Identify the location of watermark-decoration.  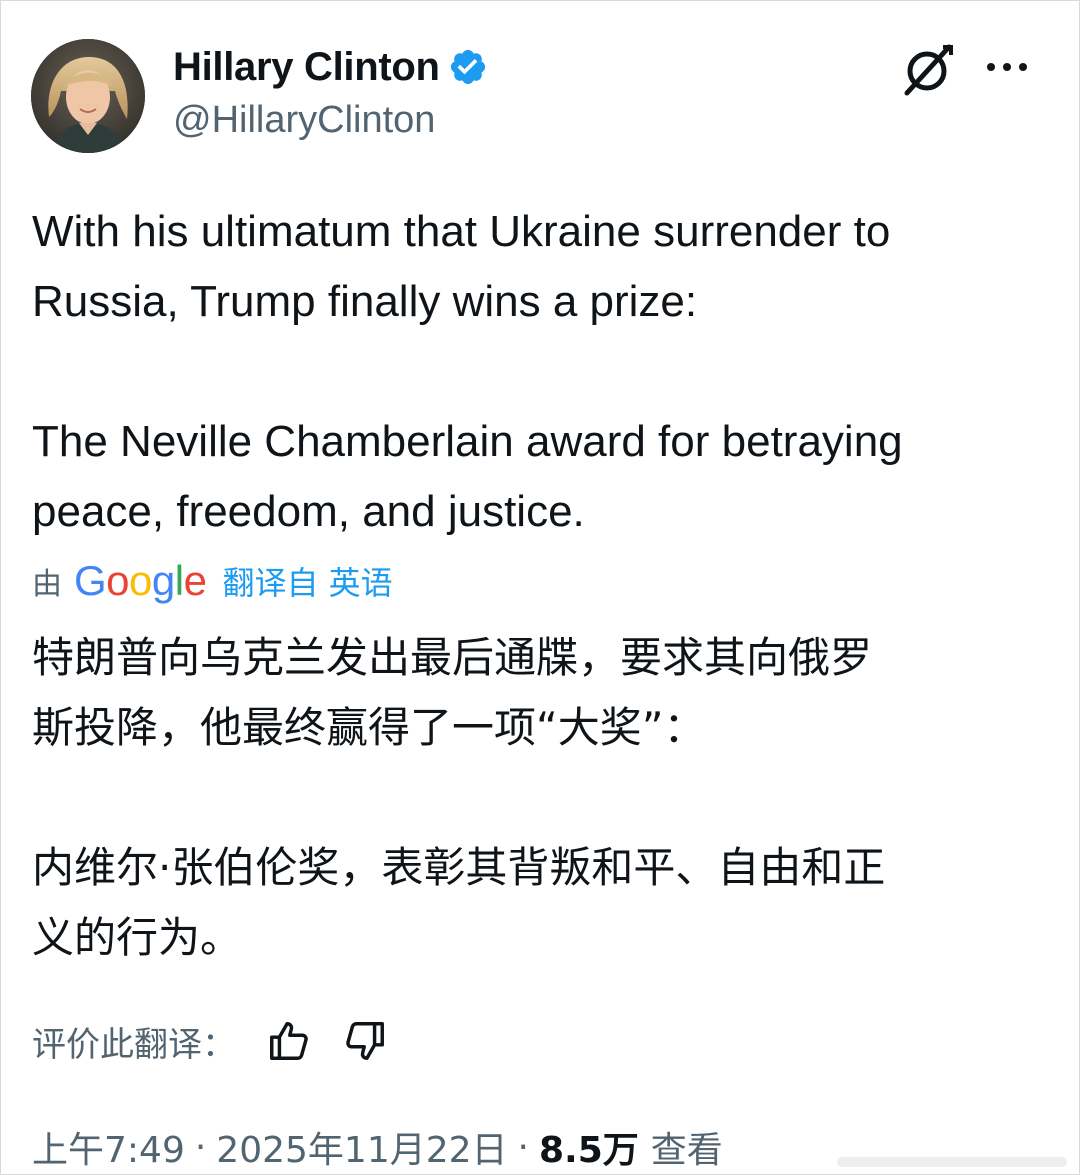
(952, 1162).